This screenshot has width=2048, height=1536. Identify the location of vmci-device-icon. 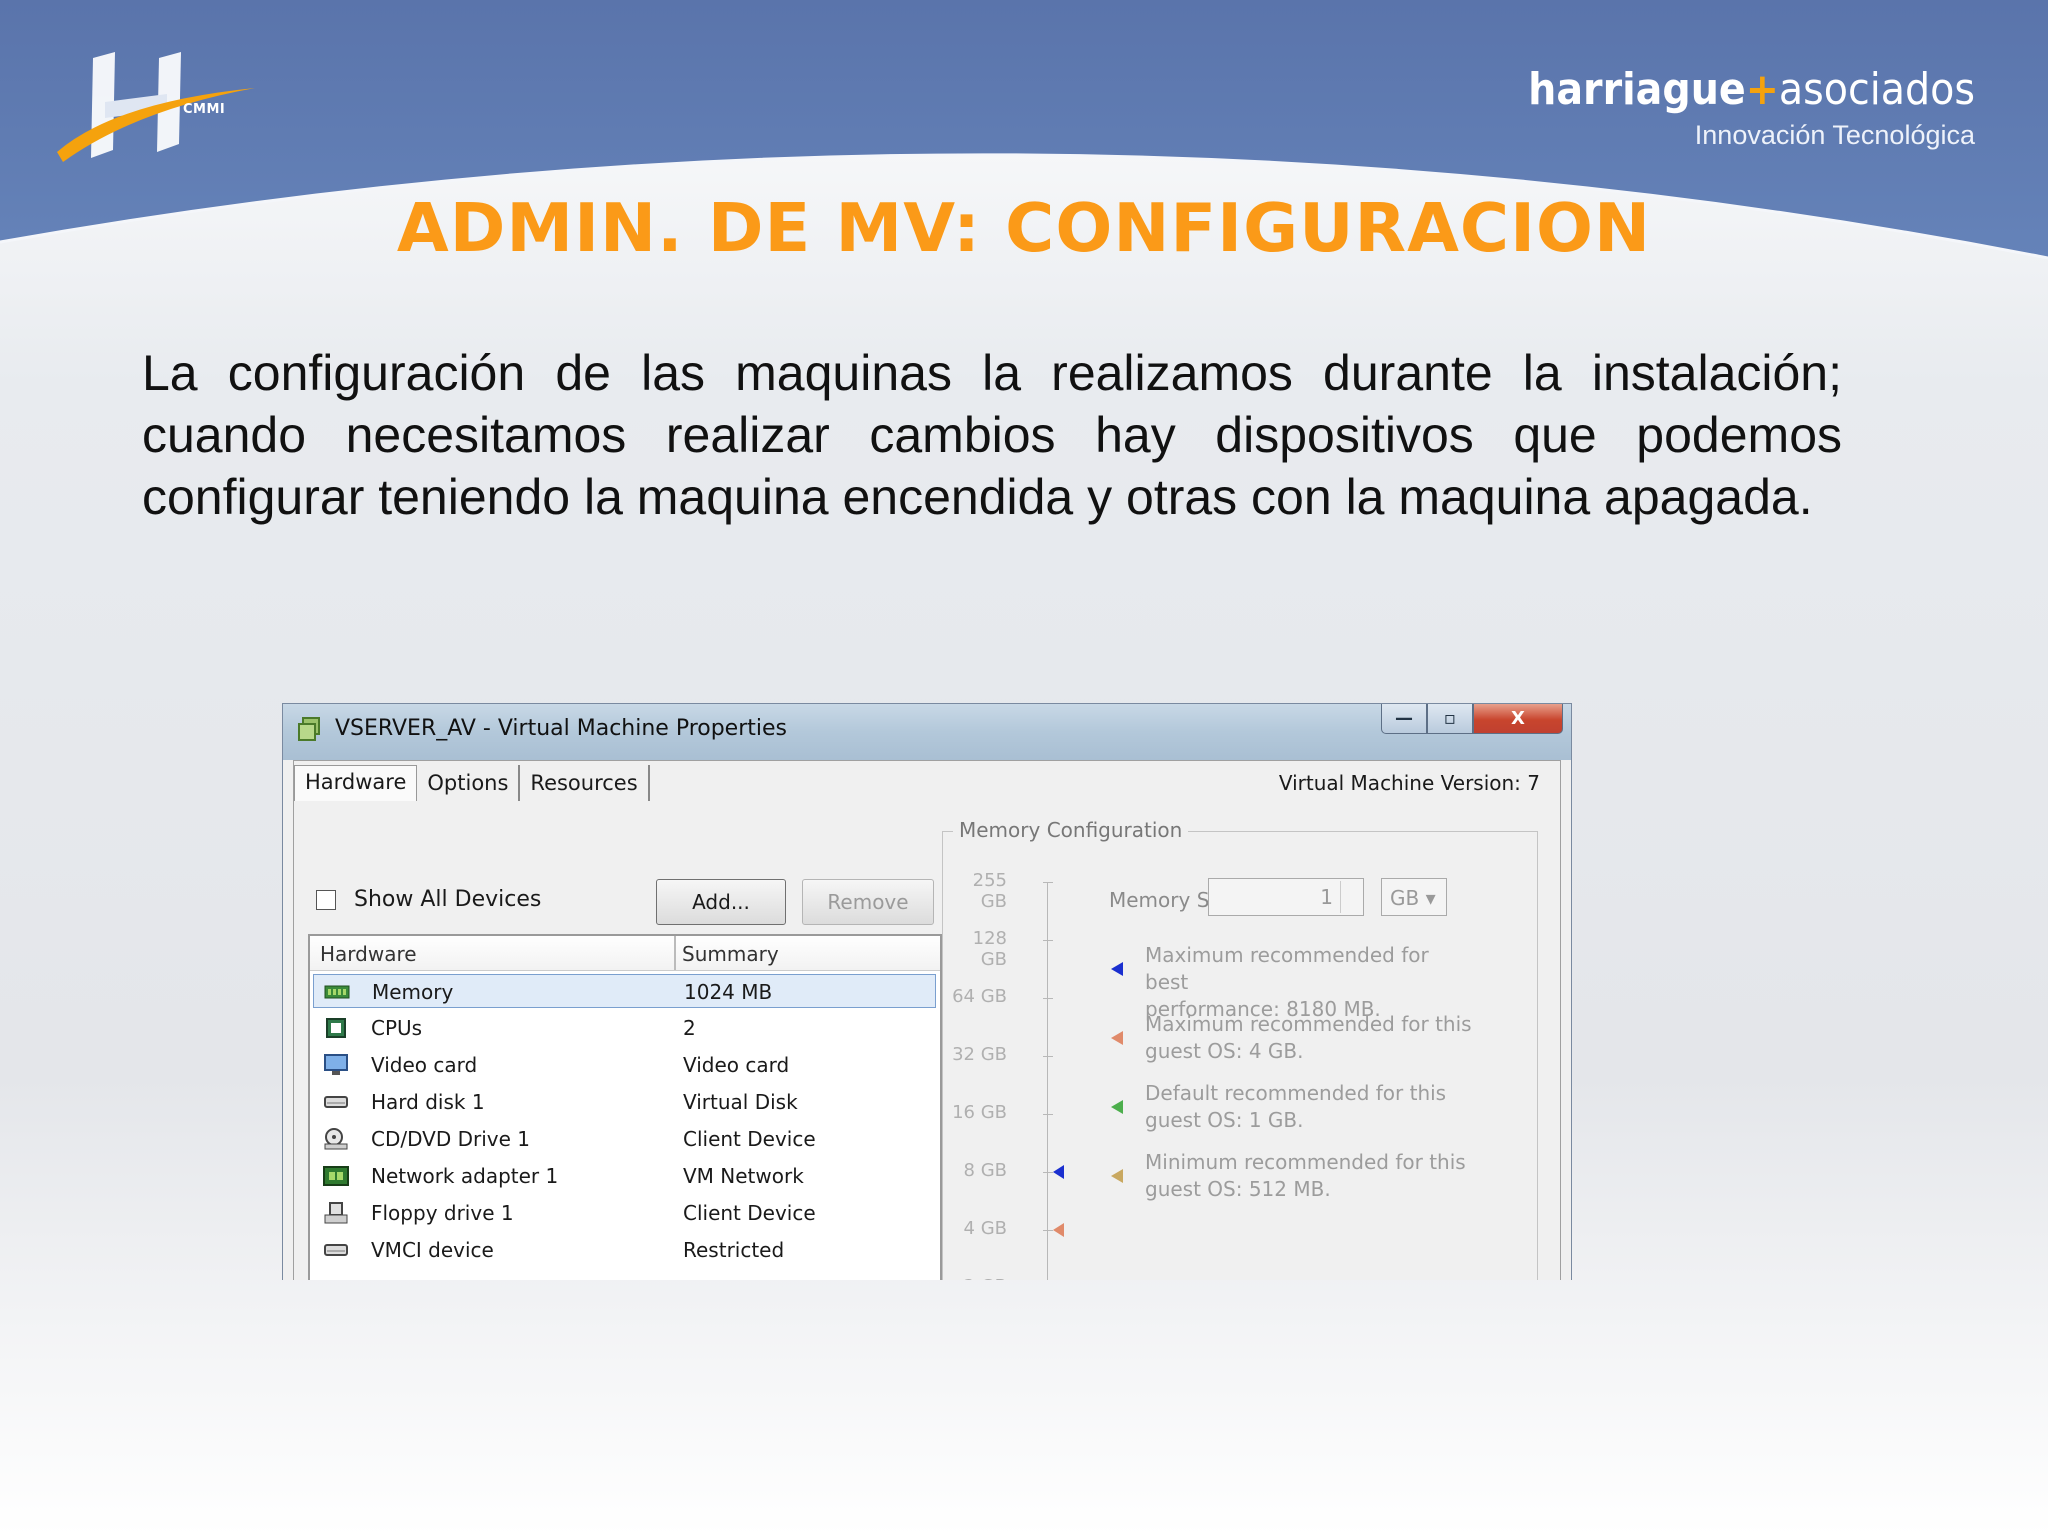
(336, 1250).